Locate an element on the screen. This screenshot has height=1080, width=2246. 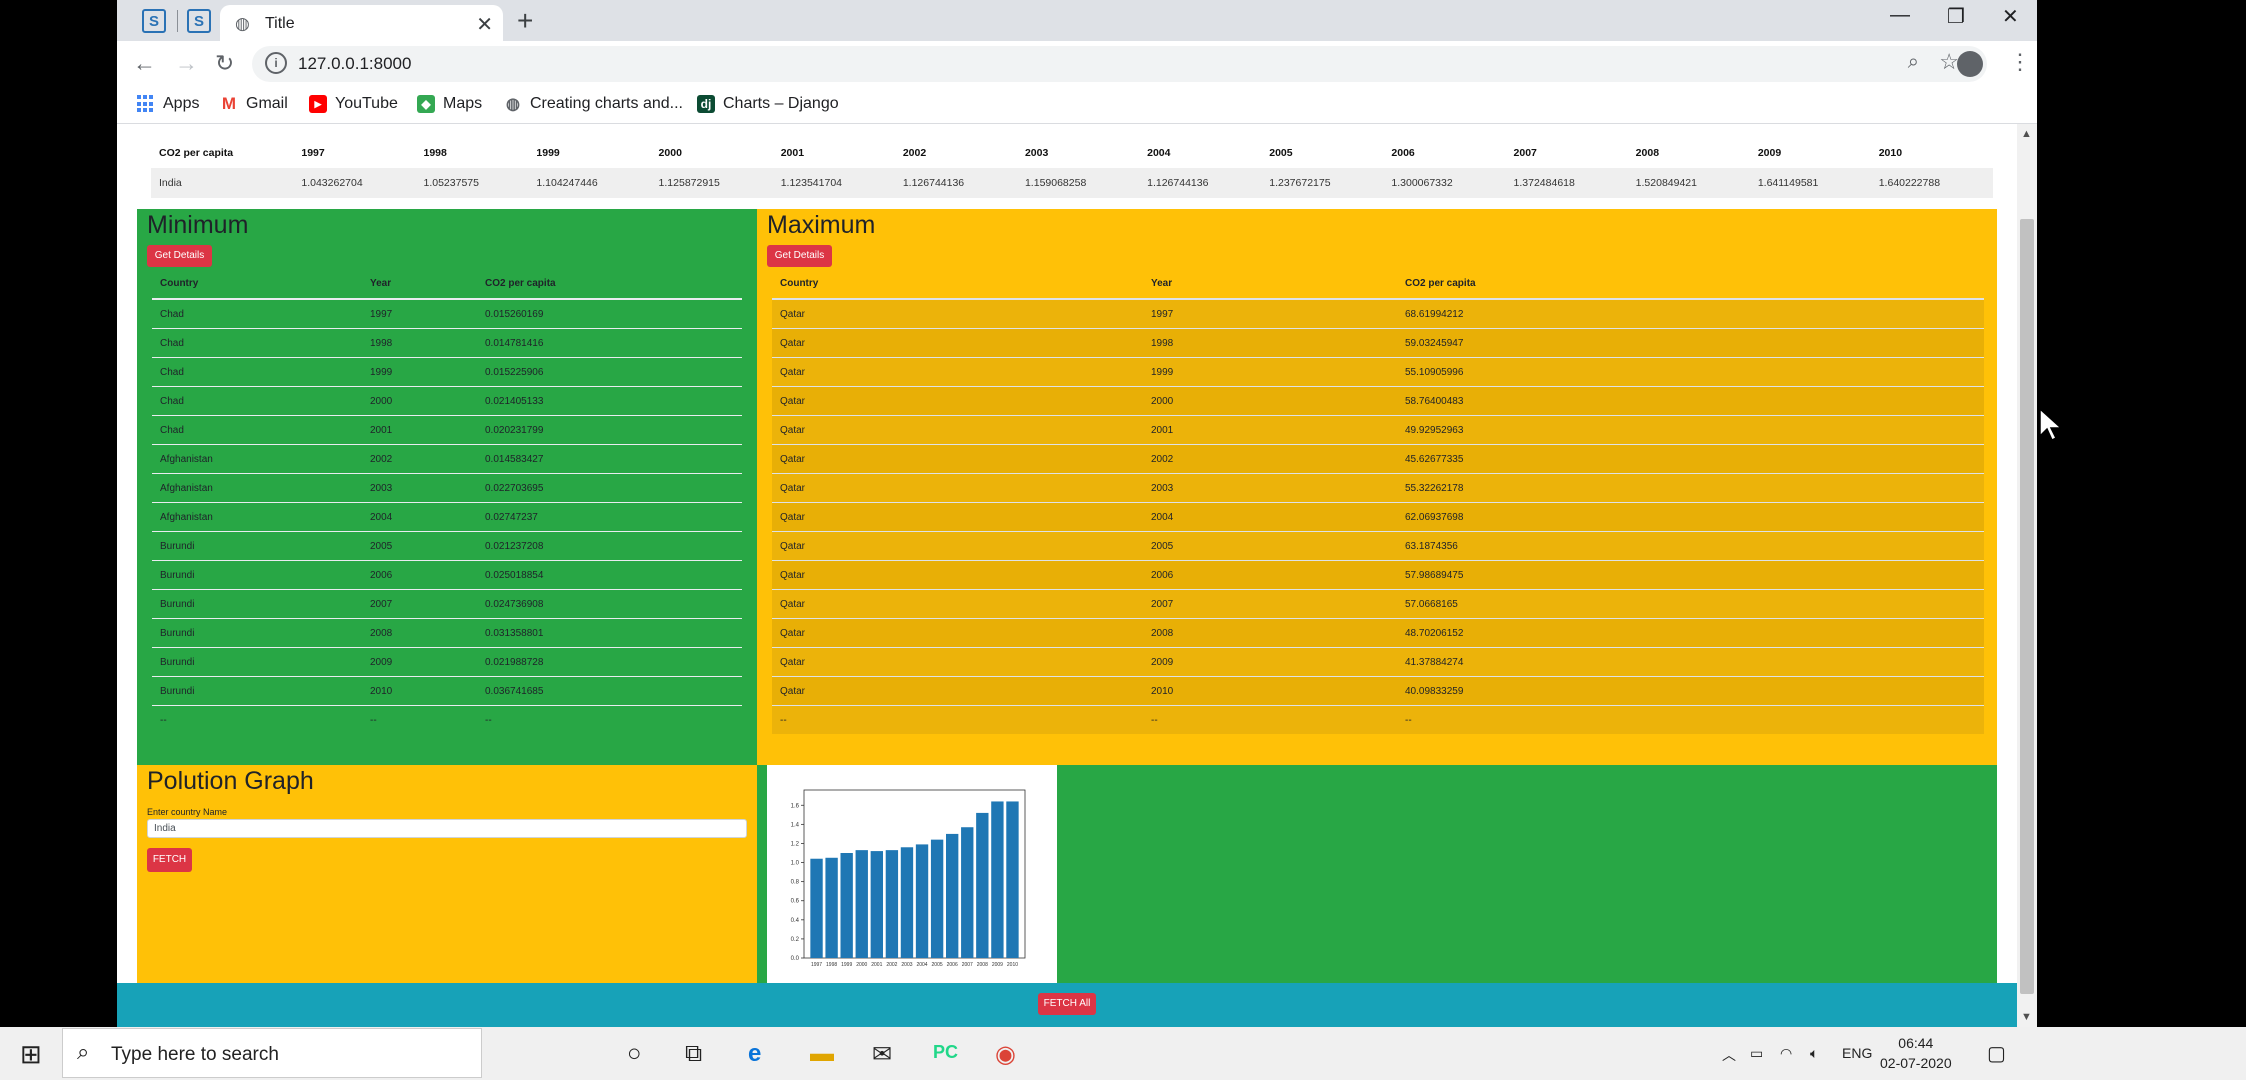
tray-chevron-icon: ︿ is located at coordinates (1729, 1055).